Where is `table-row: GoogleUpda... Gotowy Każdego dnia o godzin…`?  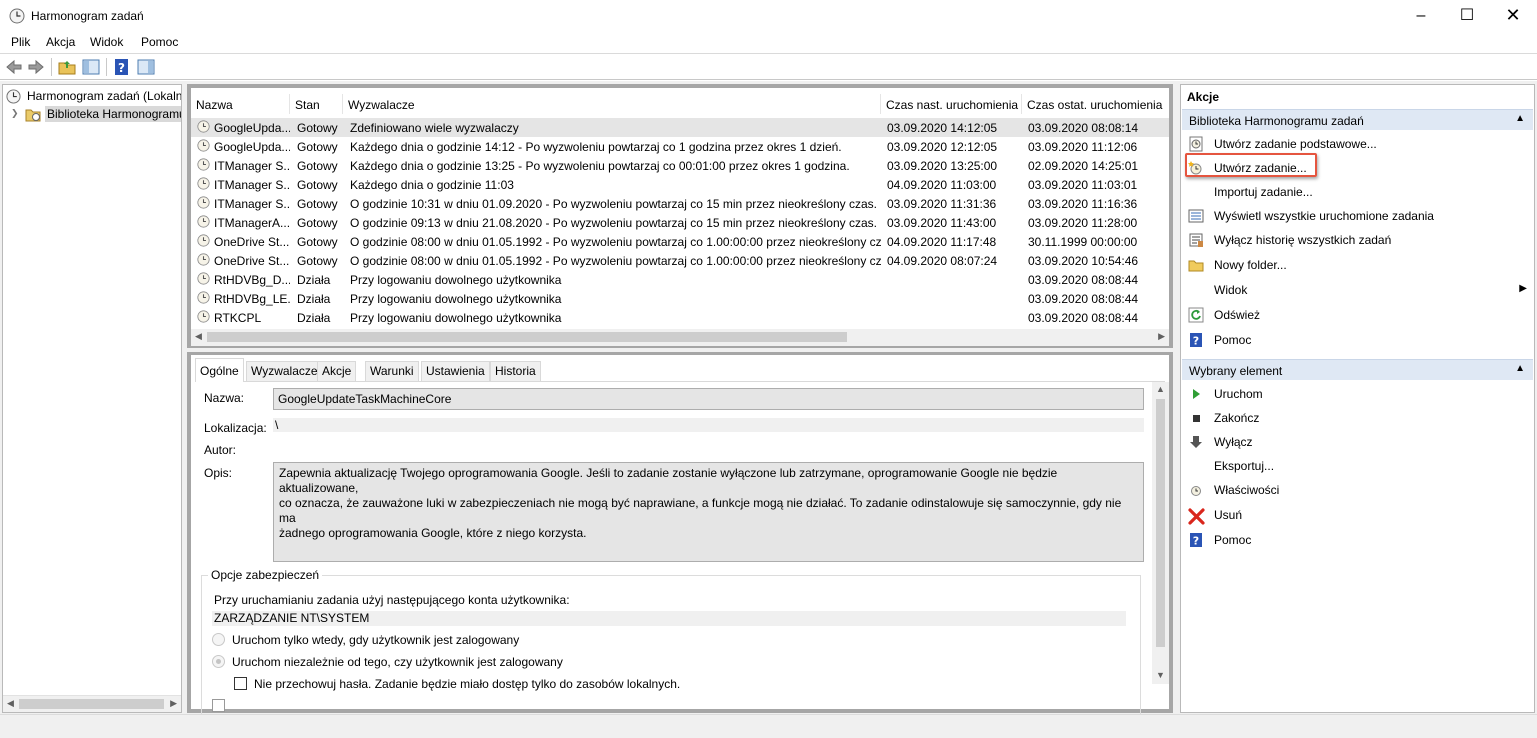
table-row: GoogleUpda... Gotowy Każdego dnia o godzin… is located at coordinates (680, 146).